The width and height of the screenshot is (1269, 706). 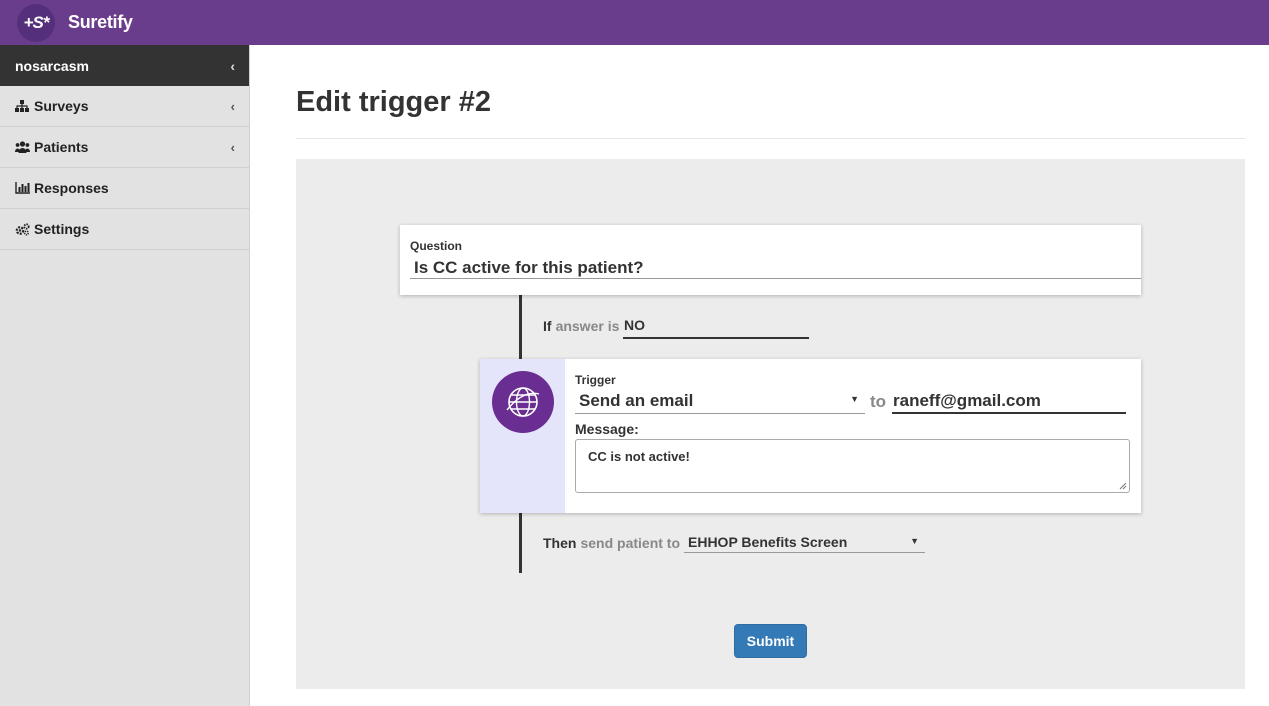 What do you see at coordinates (878, 401) in the screenshot?
I see `to-label: to` at bounding box center [878, 401].